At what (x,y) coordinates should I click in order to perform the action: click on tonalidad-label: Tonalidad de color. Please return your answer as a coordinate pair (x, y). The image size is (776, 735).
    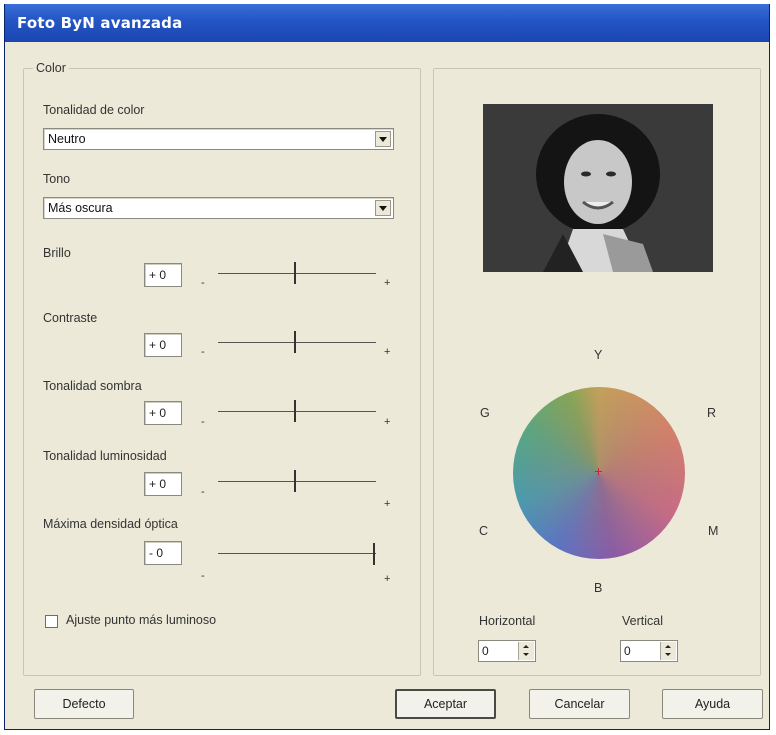
    Looking at the image, I should click on (94, 110).